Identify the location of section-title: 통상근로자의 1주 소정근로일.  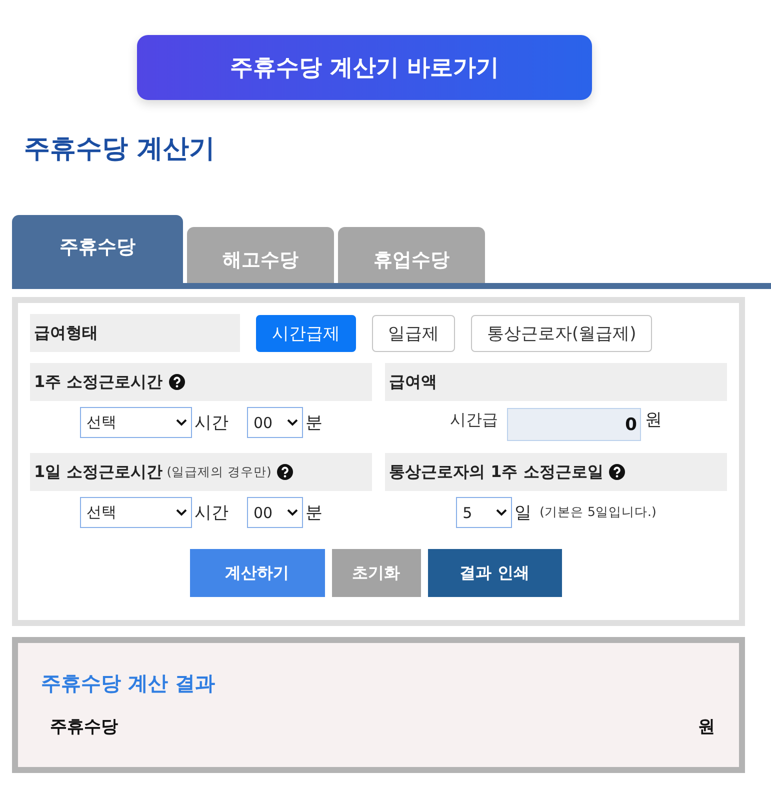
(496, 472).